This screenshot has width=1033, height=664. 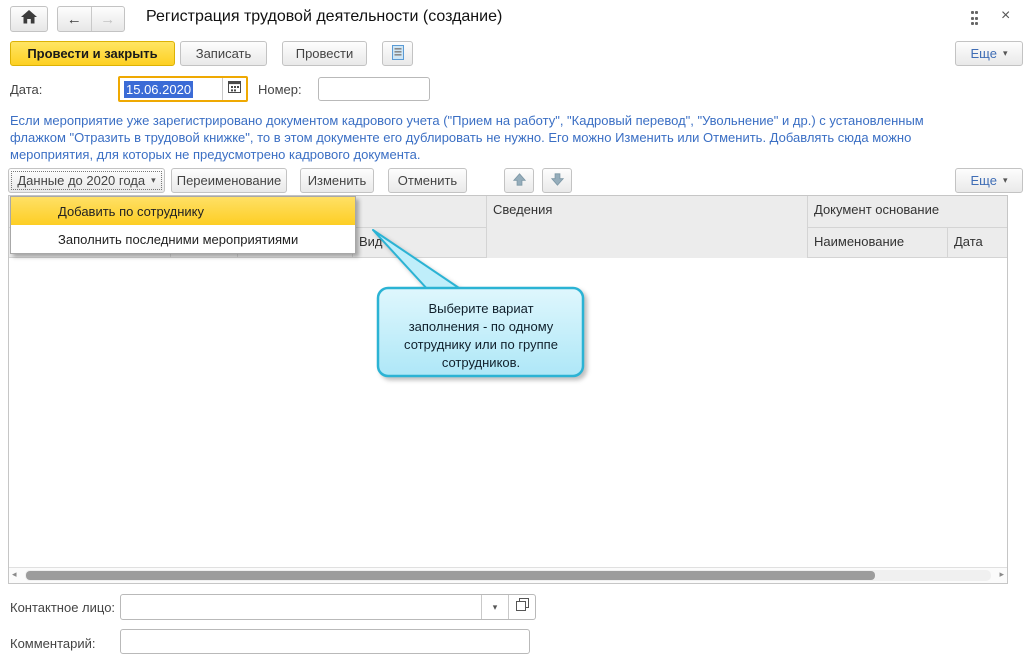 I want to click on save-button: Записать, so click(x=223, y=53).